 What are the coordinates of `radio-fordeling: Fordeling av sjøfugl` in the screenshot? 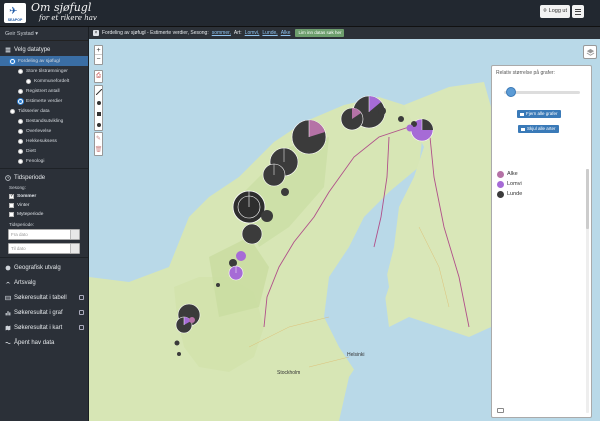 It's located at (44, 61).